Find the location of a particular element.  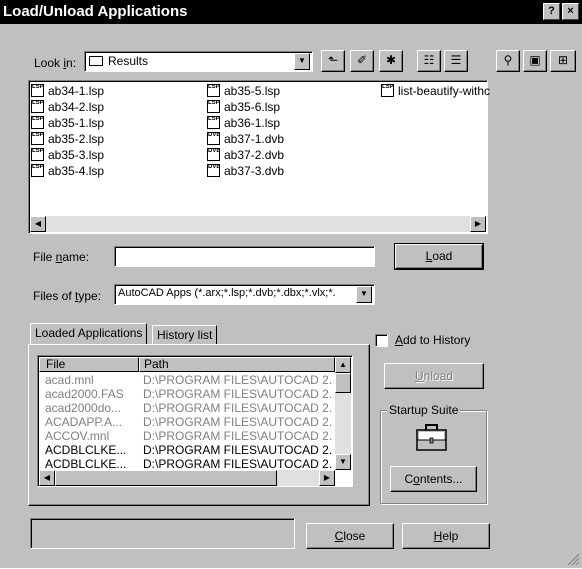

find-icon: ✐ is located at coordinates (362, 60).